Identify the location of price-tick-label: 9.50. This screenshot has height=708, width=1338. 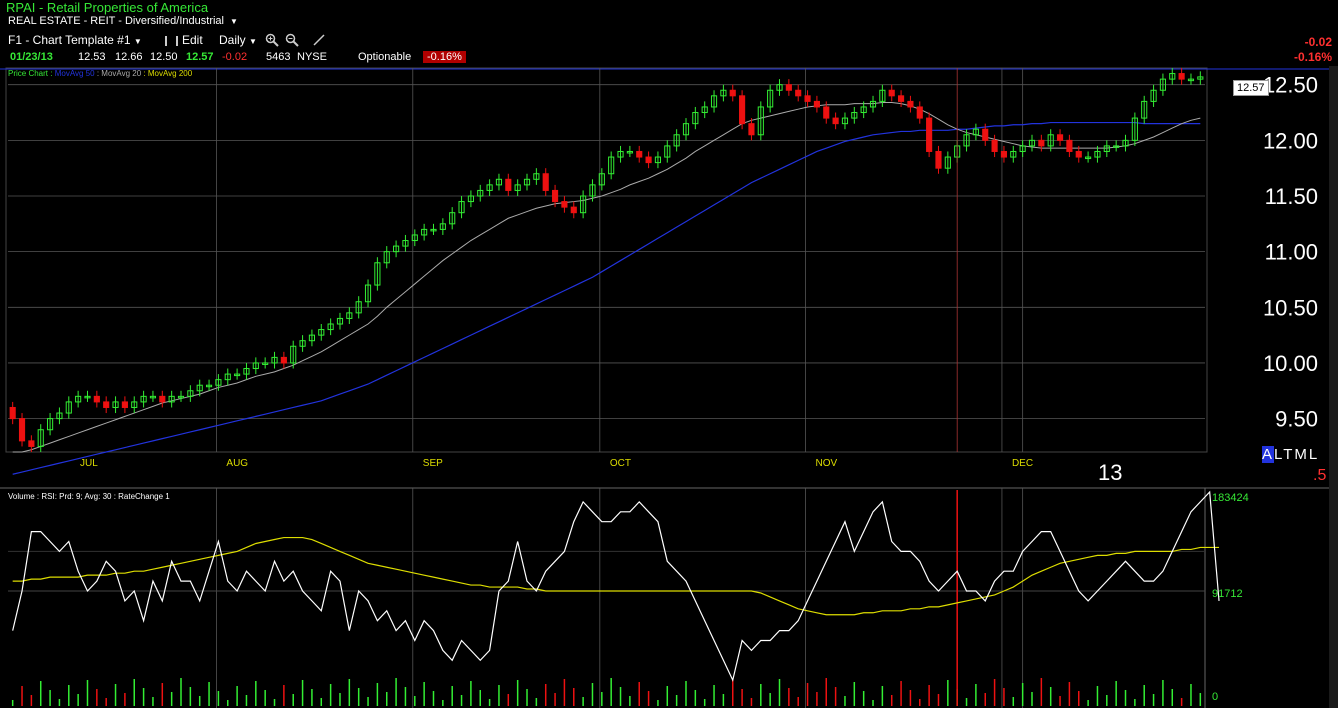
(1296, 419).